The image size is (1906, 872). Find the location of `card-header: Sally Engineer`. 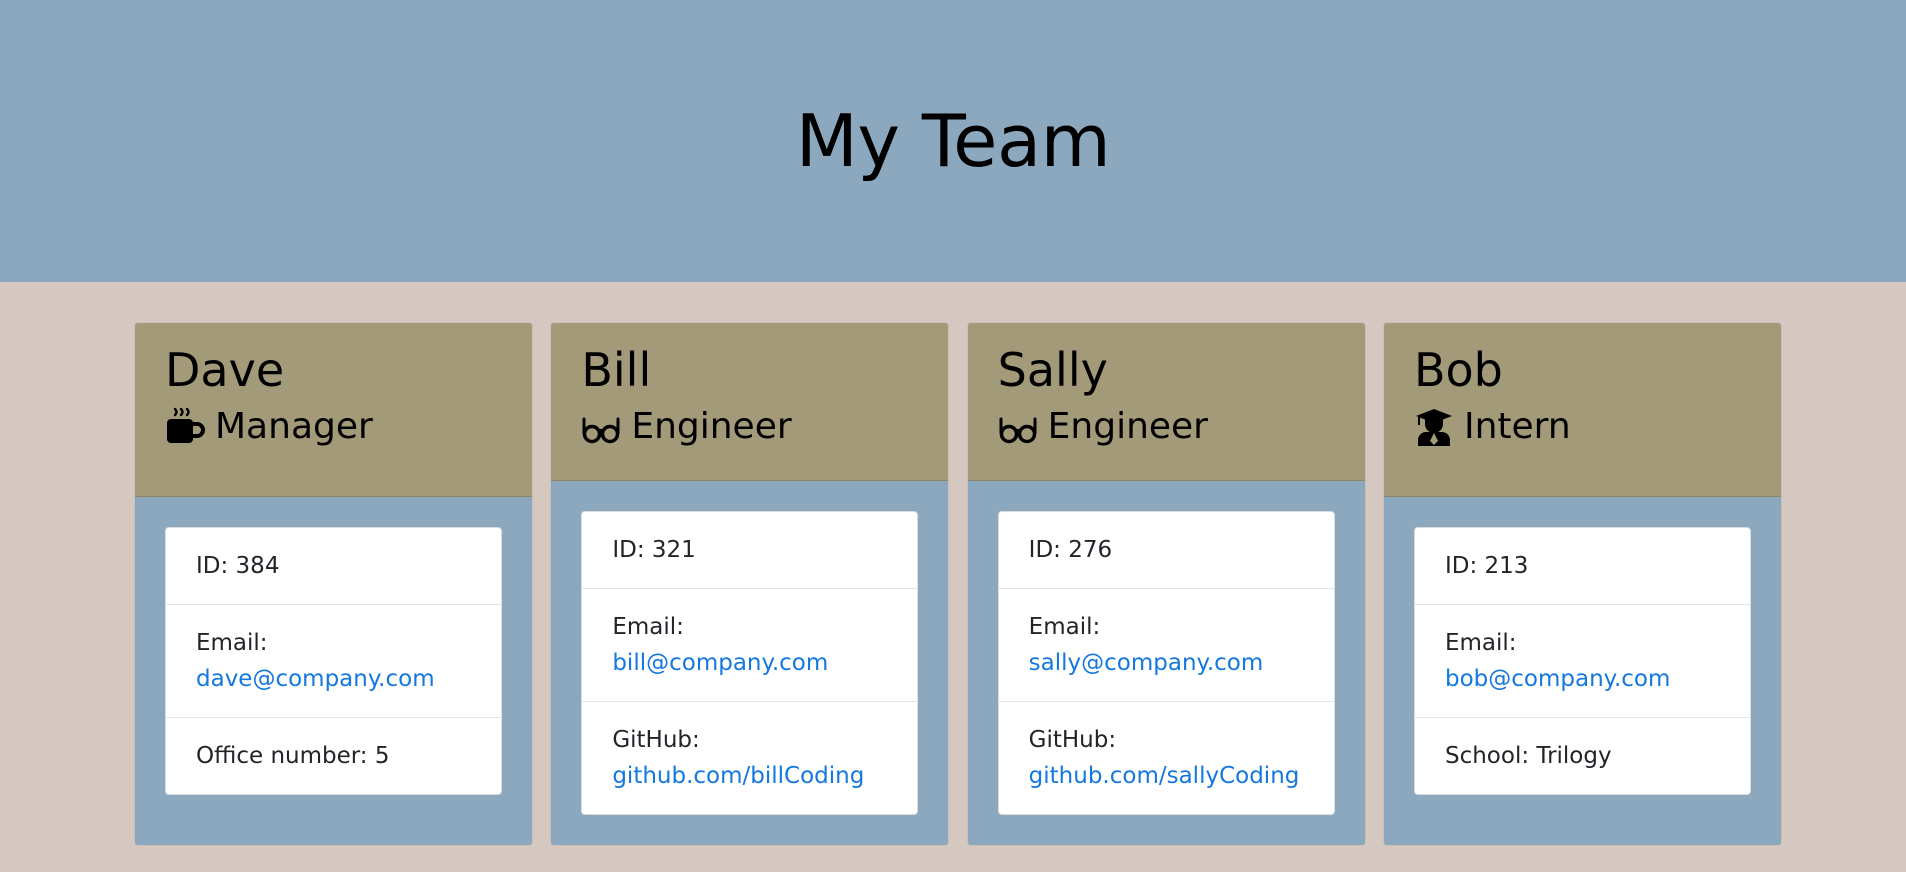

card-header: Sally Engineer is located at coordinates (1166, 402).